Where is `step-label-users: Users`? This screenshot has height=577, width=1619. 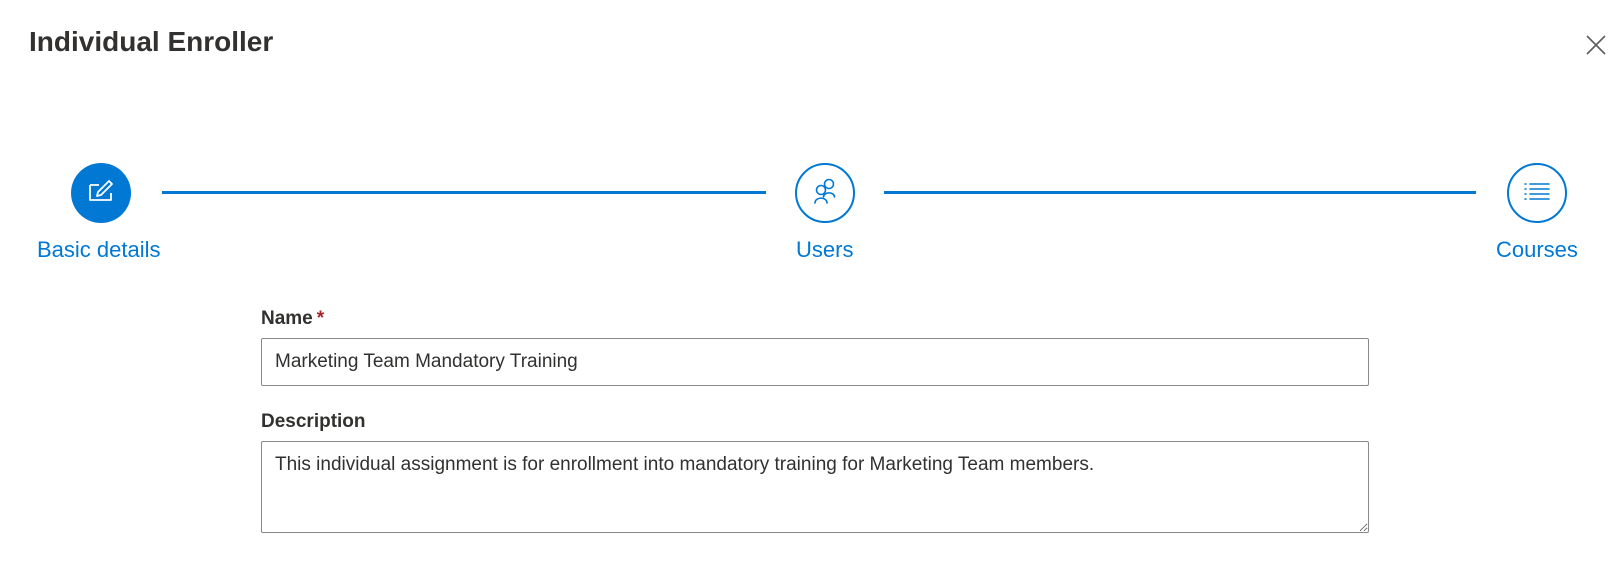
step-label-users: Users is located at coordinates (824, 250).